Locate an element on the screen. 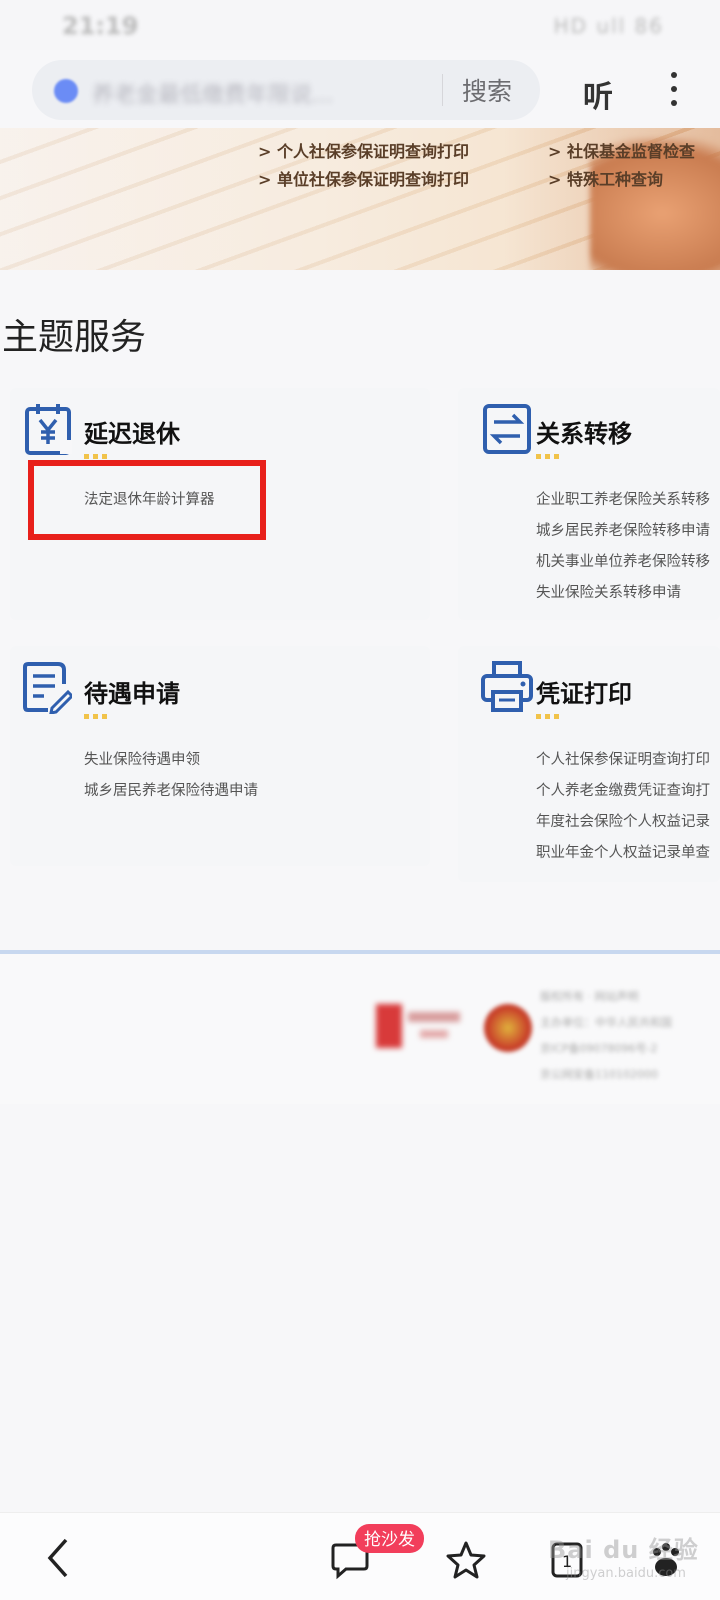 Image resolution: width=720 pixels, height=1600 pixels. transfer-arrows-icon is located at coordinates (507, 429).